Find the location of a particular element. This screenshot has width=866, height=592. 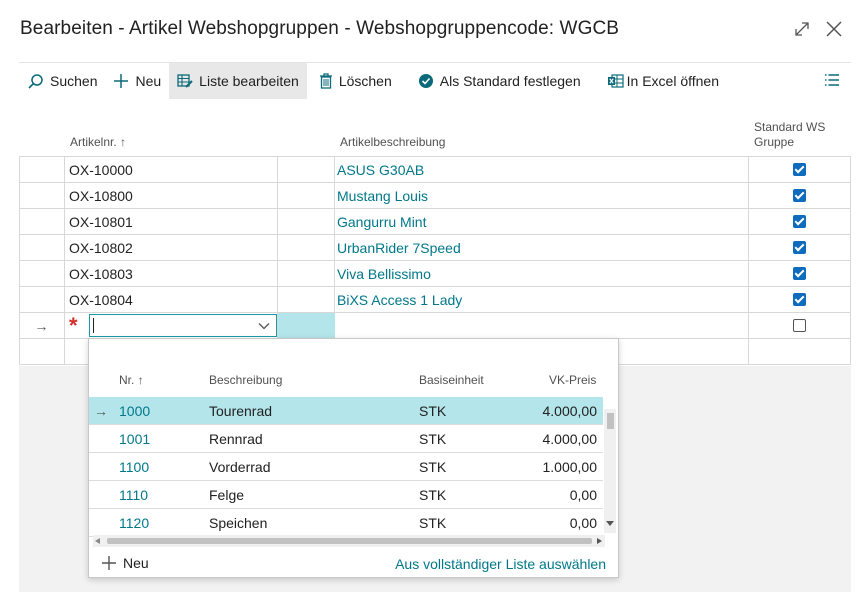

item-no-cell: OX-10000 is located at coordinates (171, 169).